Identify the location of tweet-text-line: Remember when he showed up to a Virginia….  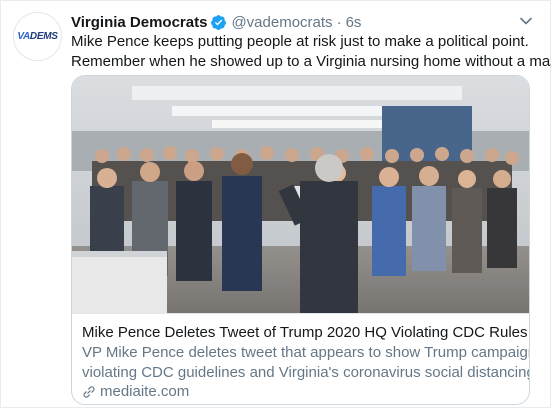
(311, 61).